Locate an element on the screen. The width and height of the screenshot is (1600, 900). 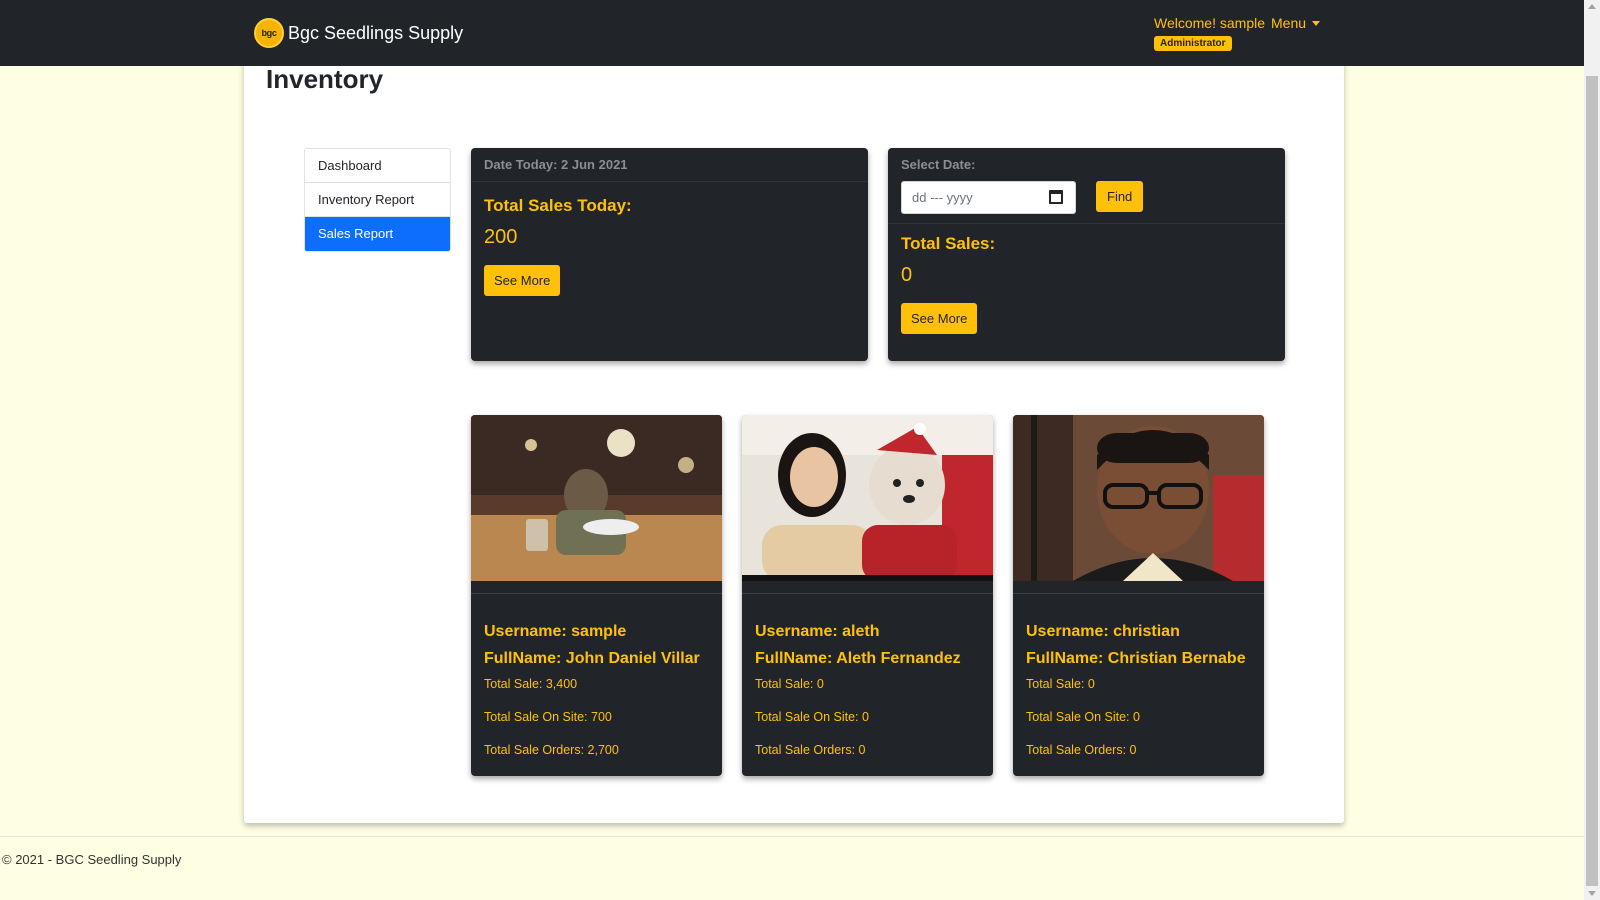
user-photo-restaurant-icon is located at coordinates (596, 498).